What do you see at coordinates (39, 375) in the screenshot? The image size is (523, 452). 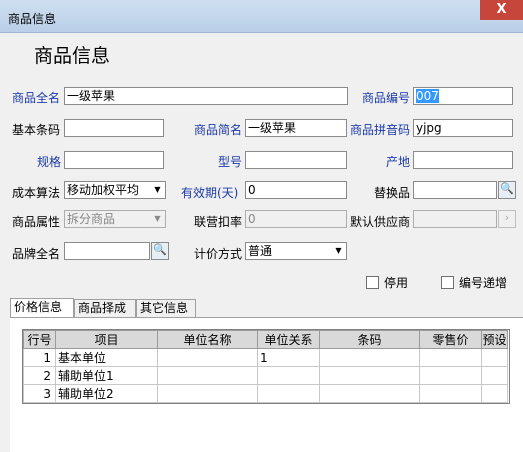 I see `row-number: 2` at bounding box center [39, 375].